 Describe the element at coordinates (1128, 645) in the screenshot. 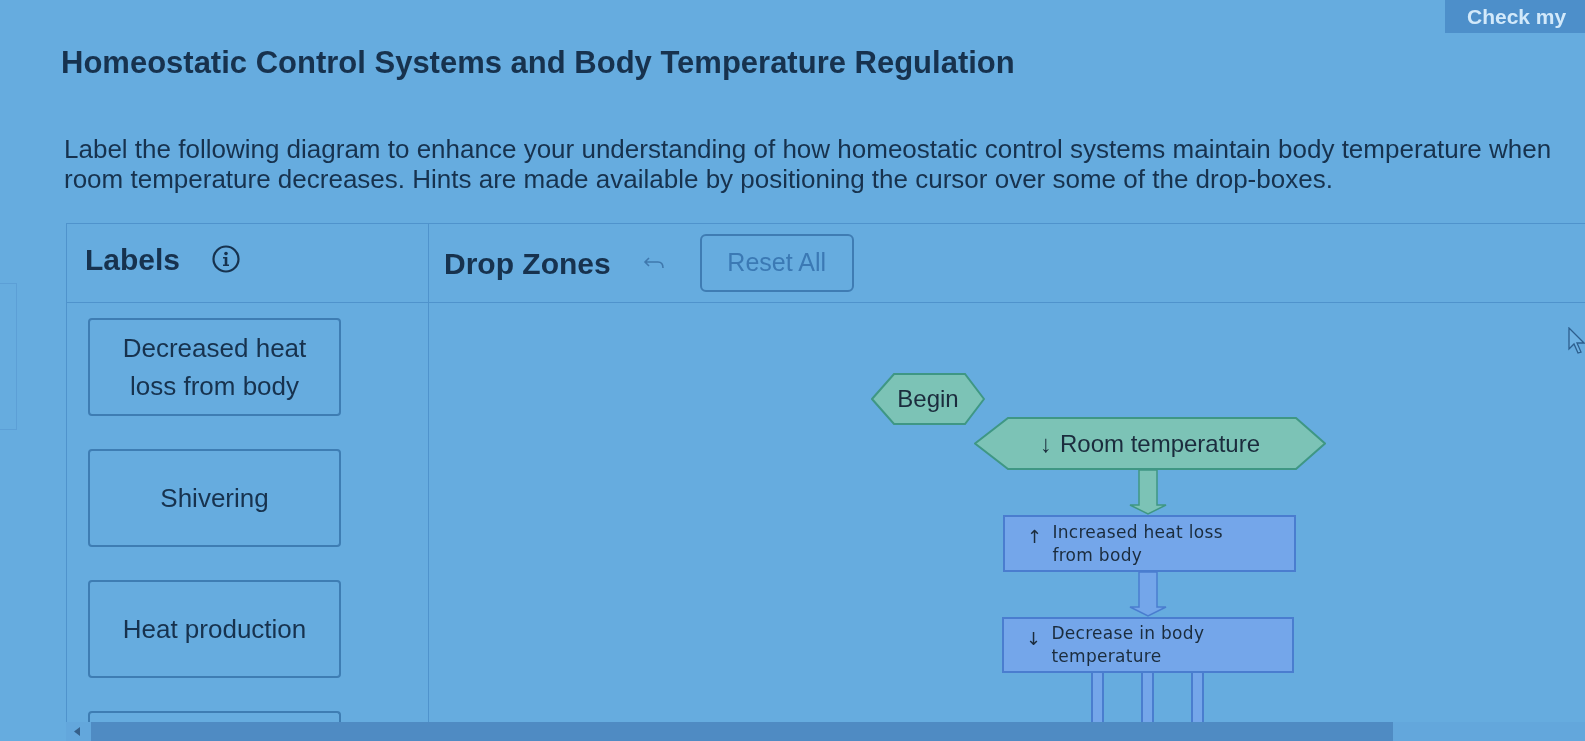

I see `node-label: Decrease in body temperature` at that location.